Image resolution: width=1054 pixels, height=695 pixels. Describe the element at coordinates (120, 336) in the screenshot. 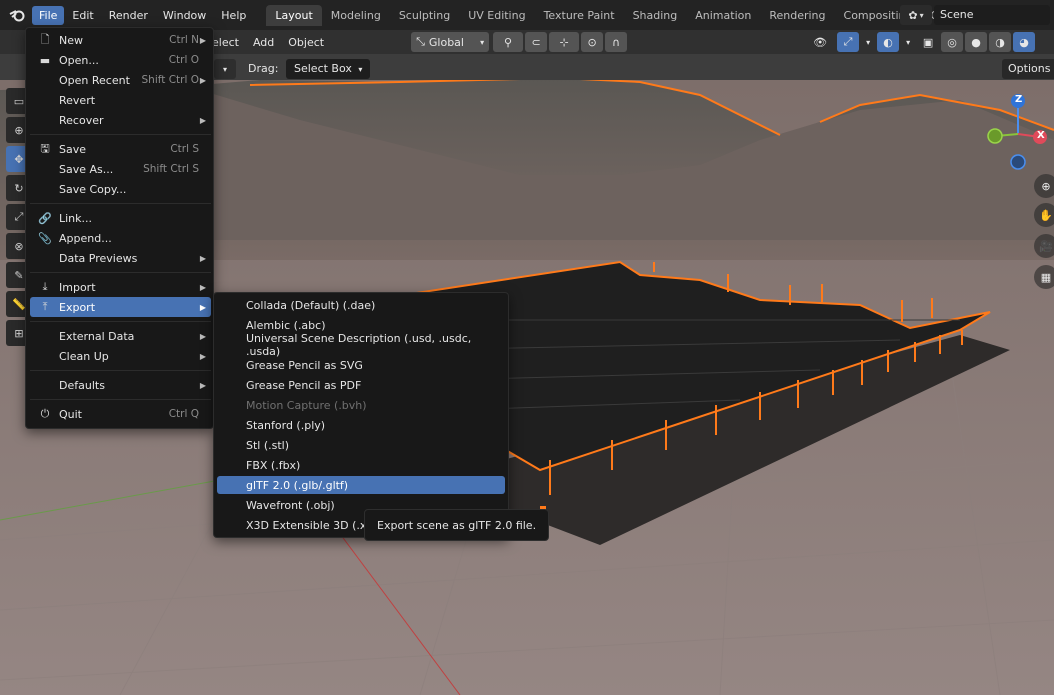

I see `menu-item-external-data: External Data ▶` at that location.